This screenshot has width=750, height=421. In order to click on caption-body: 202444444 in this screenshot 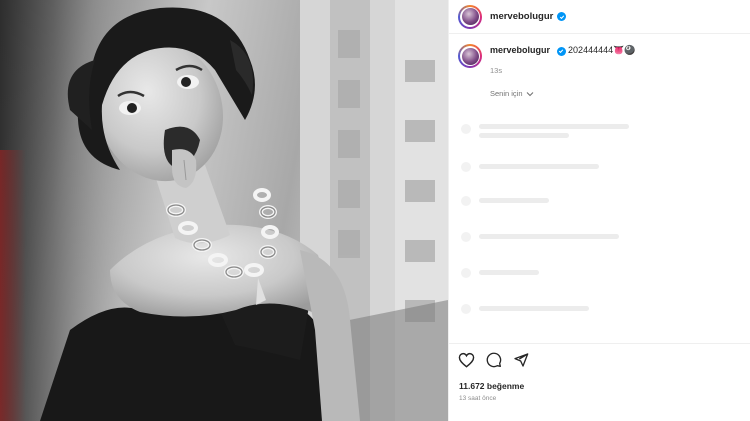, I will do `click(591, 50)`.